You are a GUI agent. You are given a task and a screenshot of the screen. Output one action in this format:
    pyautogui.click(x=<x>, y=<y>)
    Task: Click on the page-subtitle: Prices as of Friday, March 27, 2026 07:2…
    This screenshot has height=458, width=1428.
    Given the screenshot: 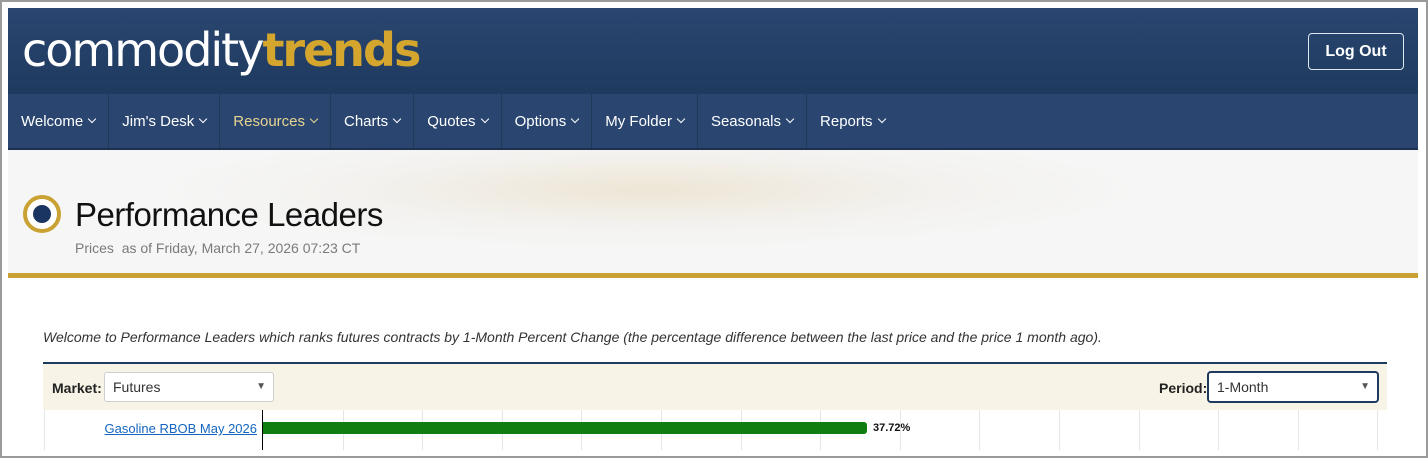 What is the action you would take?
    pyautogui.click(x=217, y=248)
    